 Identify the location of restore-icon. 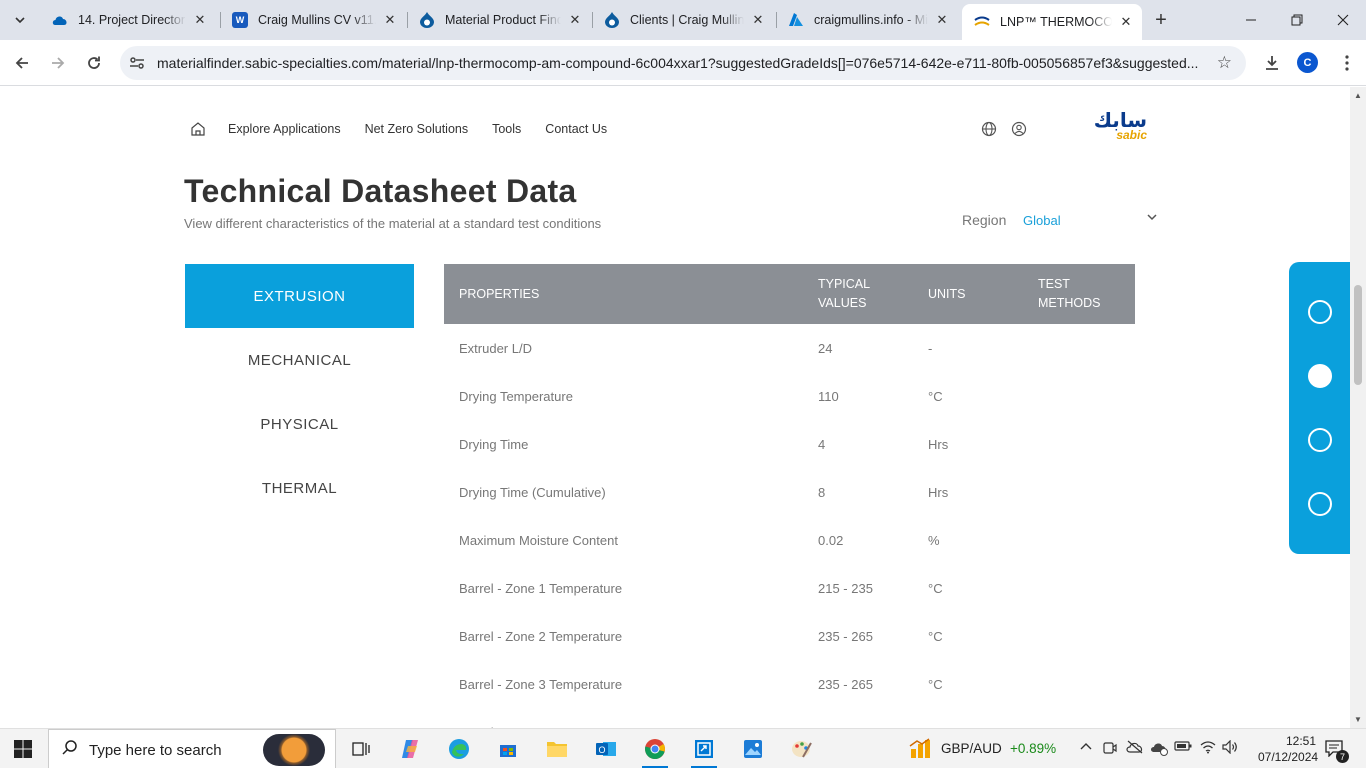
(1297, 20).